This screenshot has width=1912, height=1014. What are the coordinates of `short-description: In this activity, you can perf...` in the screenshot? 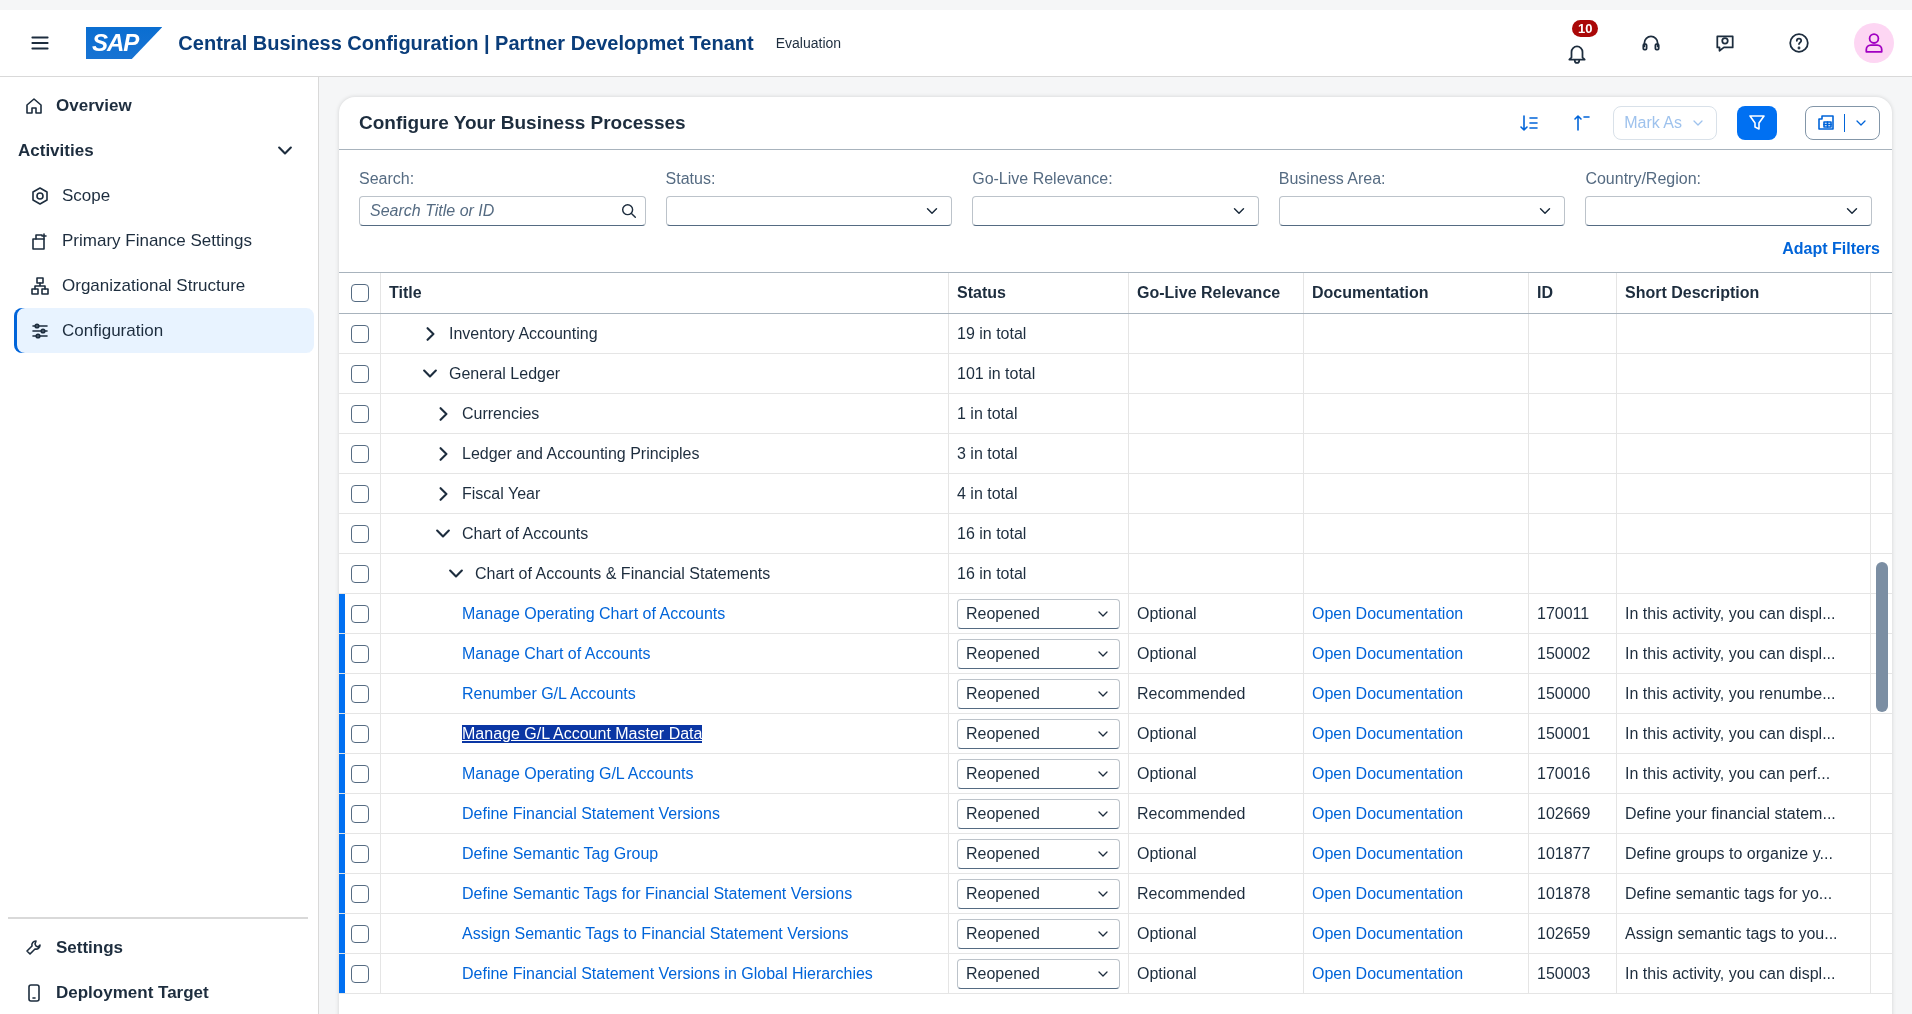 It's located at (1728, 773).